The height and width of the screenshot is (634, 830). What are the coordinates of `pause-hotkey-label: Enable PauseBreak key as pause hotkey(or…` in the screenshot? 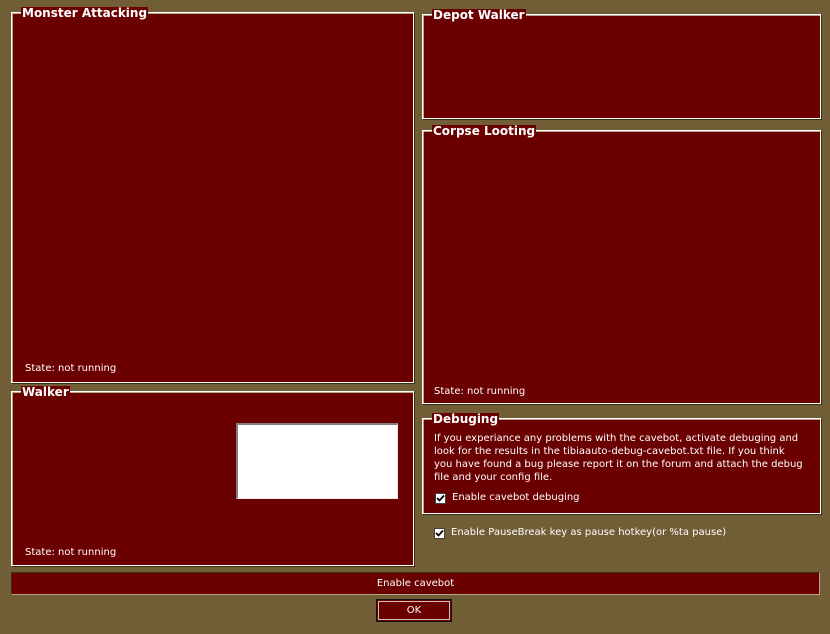 It's located at (589, 532).